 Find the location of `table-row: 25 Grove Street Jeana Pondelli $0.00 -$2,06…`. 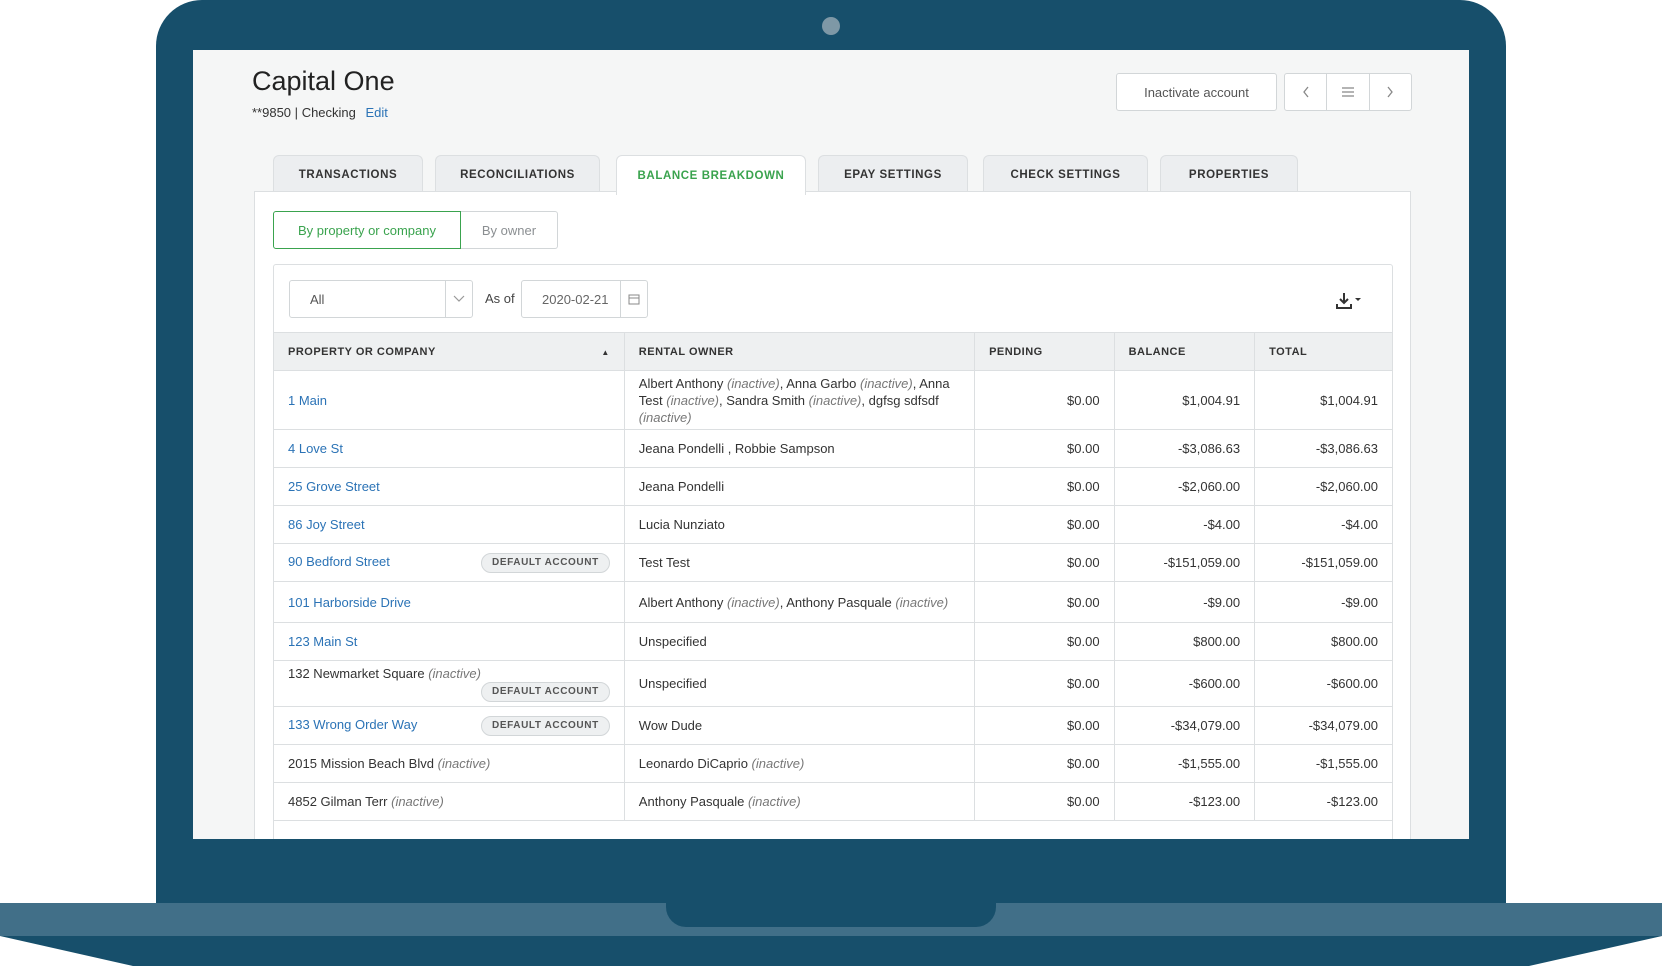

table-row: 25 Grove Street Jeana Pondelli $0.00 -$2,06… is located at coordinates (833, 486).